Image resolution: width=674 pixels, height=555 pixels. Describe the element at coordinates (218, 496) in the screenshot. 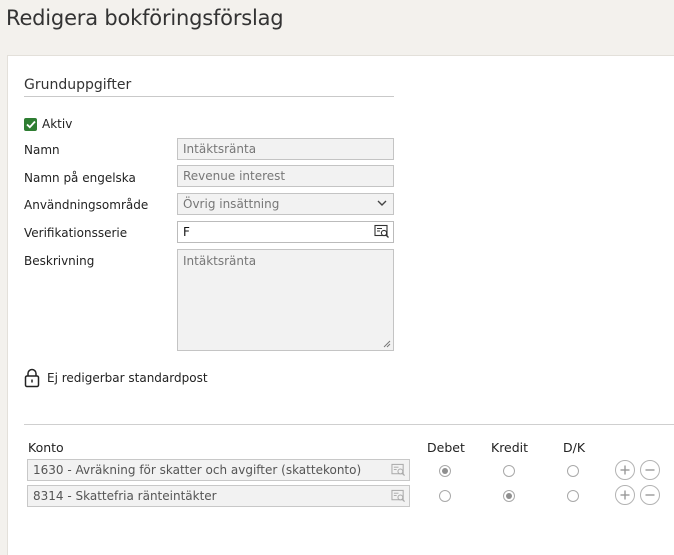

I see `account-field-row-2: 8314 - Skattefria ränteintäkter` at that location.